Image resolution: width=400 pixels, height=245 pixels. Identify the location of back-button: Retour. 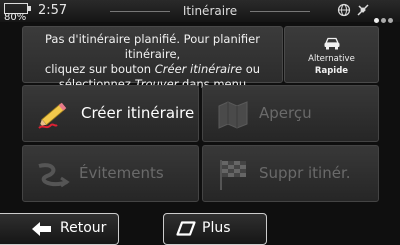
(59, 229).